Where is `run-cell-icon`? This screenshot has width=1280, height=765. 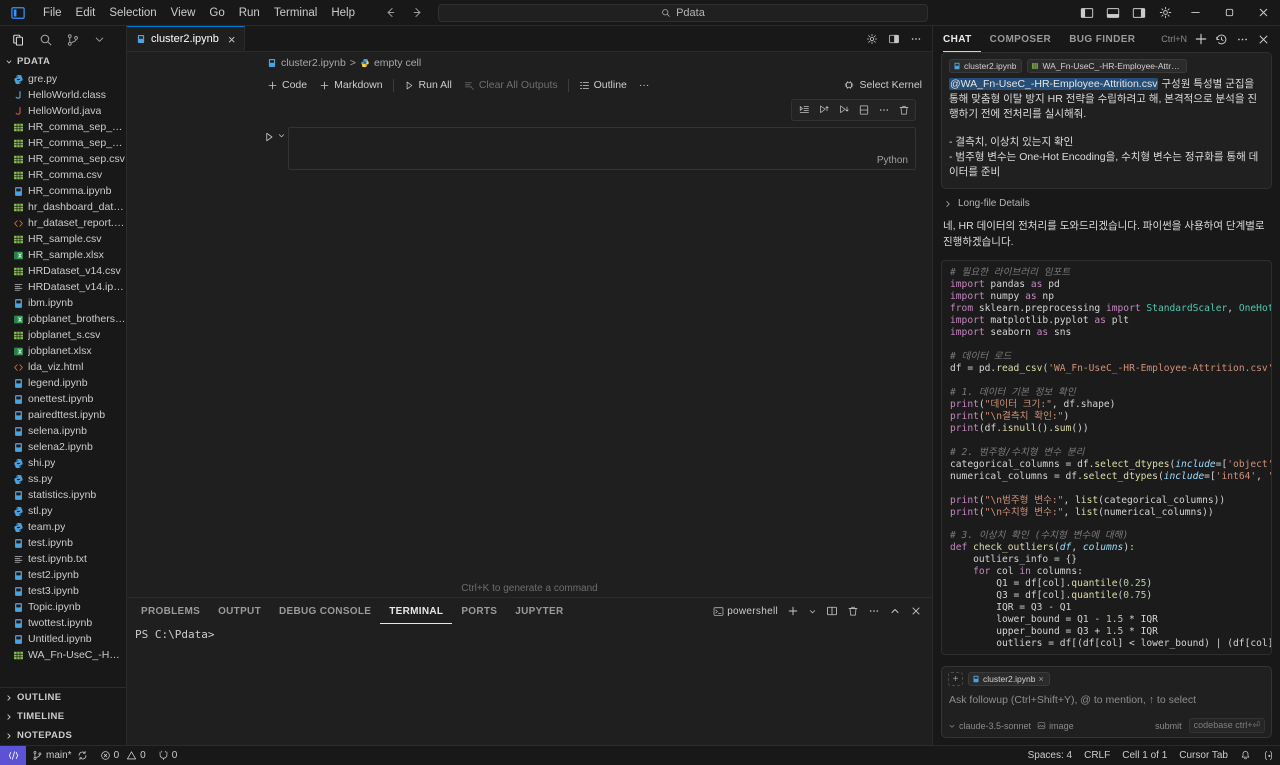
run-cell-icon is located at coordinates (269, 137).